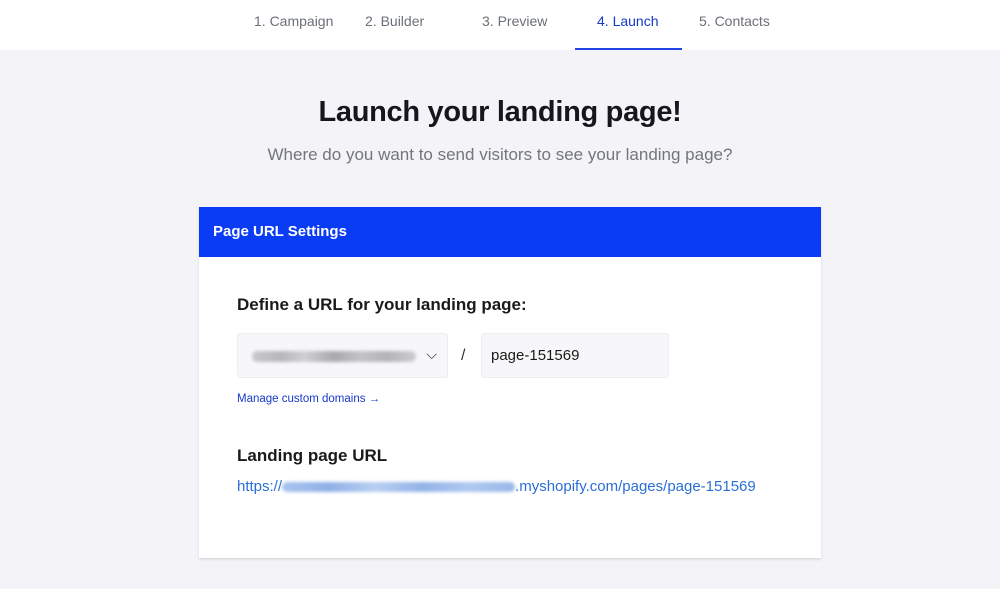 The image size is (1000, 589). Describe the element at coordinates (500, 112) in the screenshot. I see `page-title: Launch your landing page!` at that location.